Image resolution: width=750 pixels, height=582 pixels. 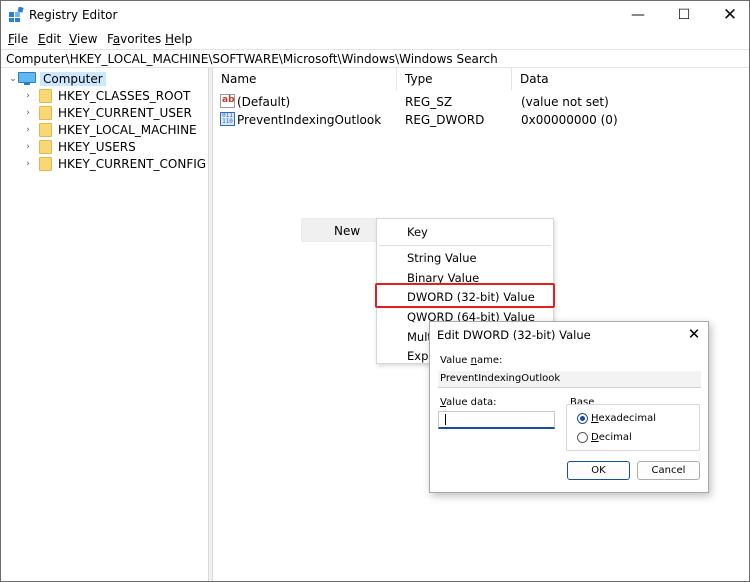 I want to click on radio-unselected-icon, so click(x=582, y=437).